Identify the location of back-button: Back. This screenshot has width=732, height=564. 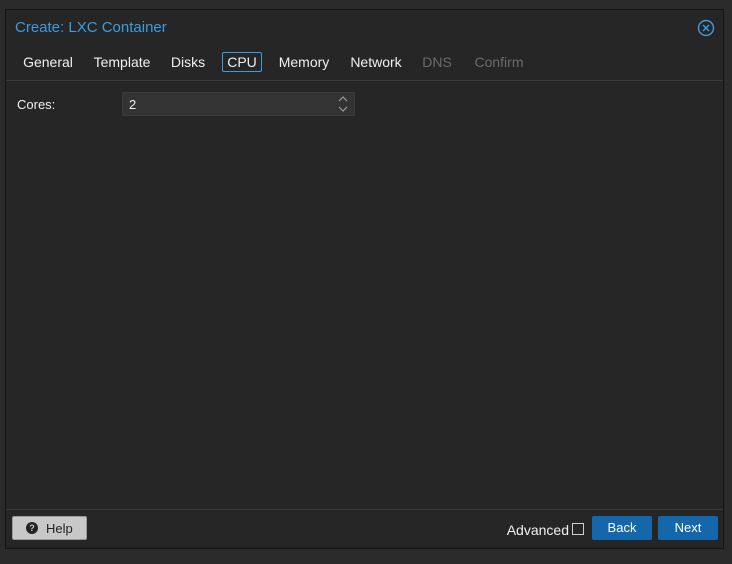
(622, 528).